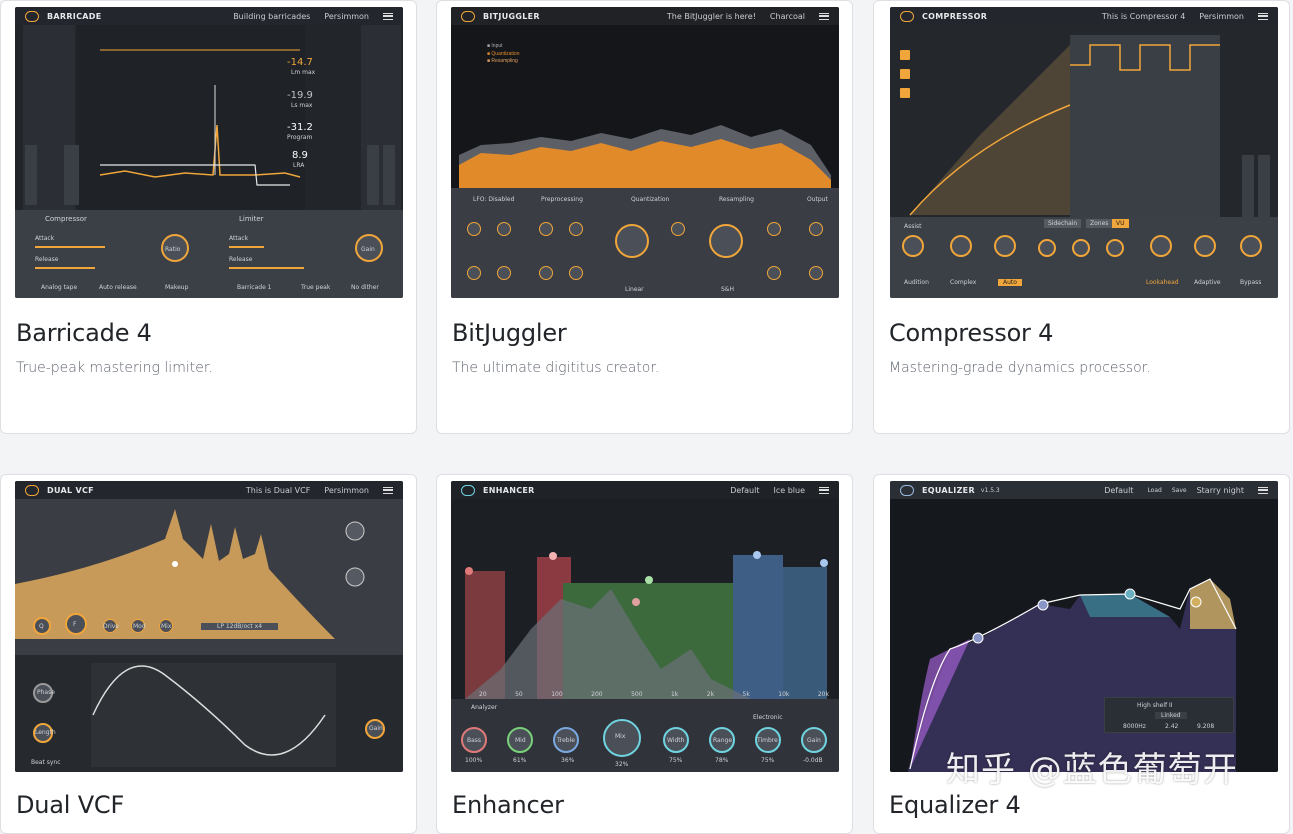  What do you see at coordinates (955, 805) in the screenshot?
I see `plugin-title: Equalizer 4` at bounding box center [955, 805].